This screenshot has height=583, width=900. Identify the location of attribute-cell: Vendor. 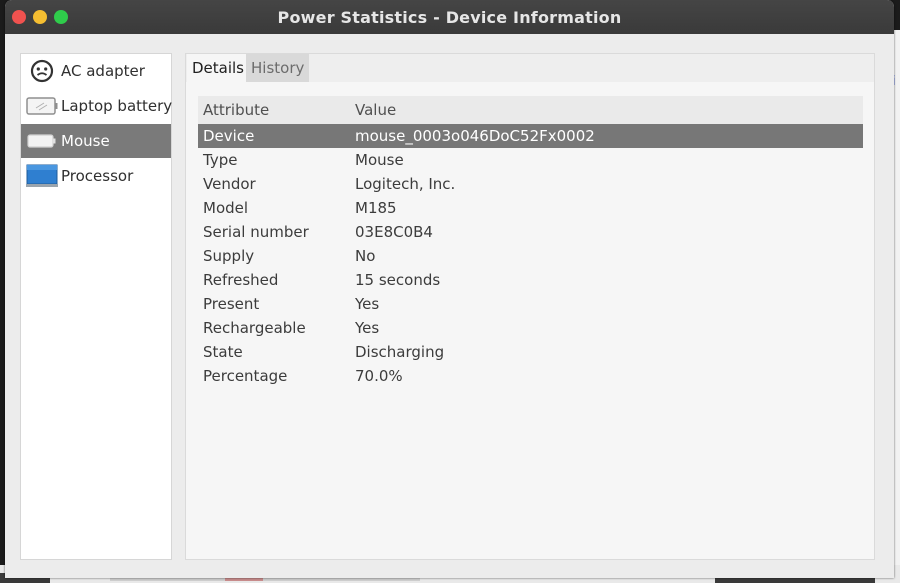
(229, 184).